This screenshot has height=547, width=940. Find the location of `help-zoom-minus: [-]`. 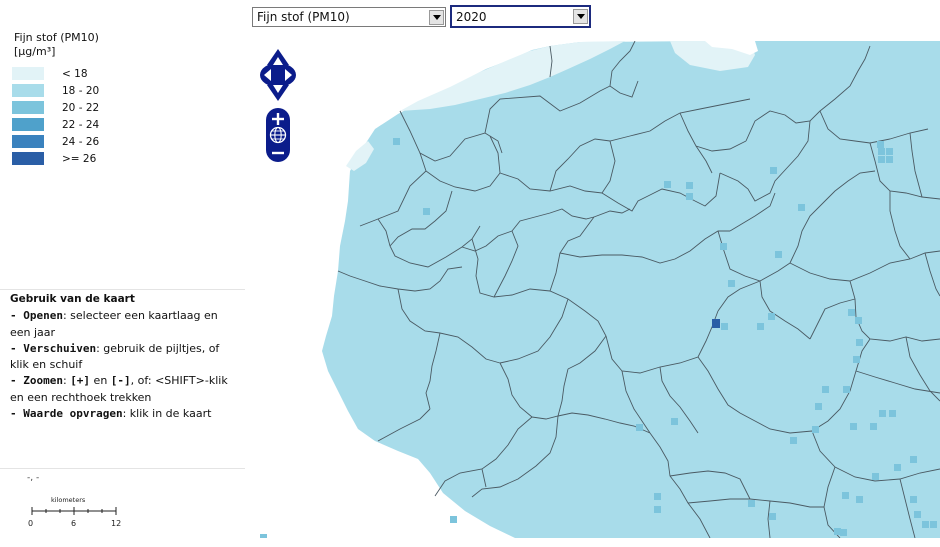

help-zoom-minus: [-] is located at coordinates (120, 381).